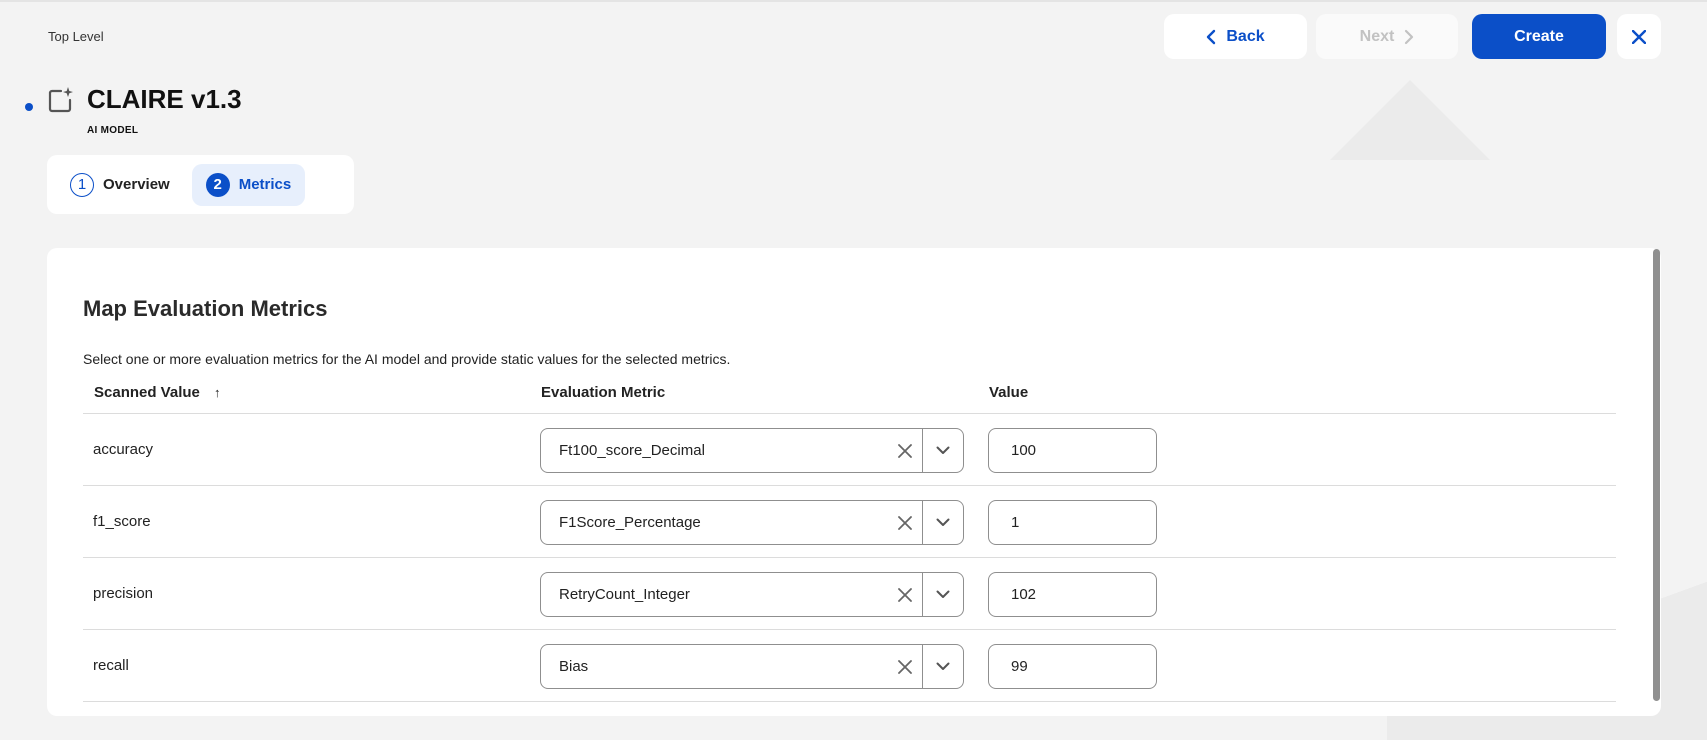 Image resolution: width=1707 pixels, height=740 pixels. What do you see at coordinates (123, 593) in the screenshot?
I see `scanned-value: precision` at bounding box center [123, 593].